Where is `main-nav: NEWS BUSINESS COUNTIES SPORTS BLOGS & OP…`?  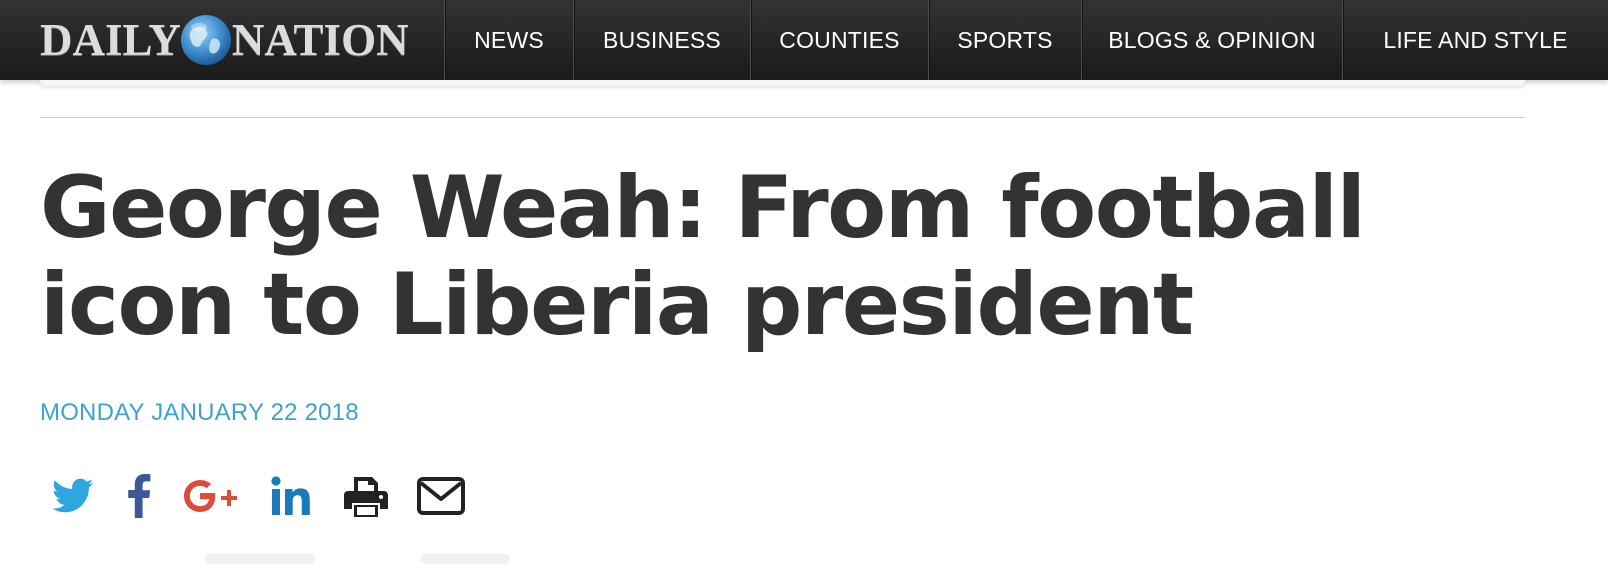 main-nav: NEWS BUSINESS COUNTIES SPORTS BLOGS & OP… is located at coordinates (1026, 40).